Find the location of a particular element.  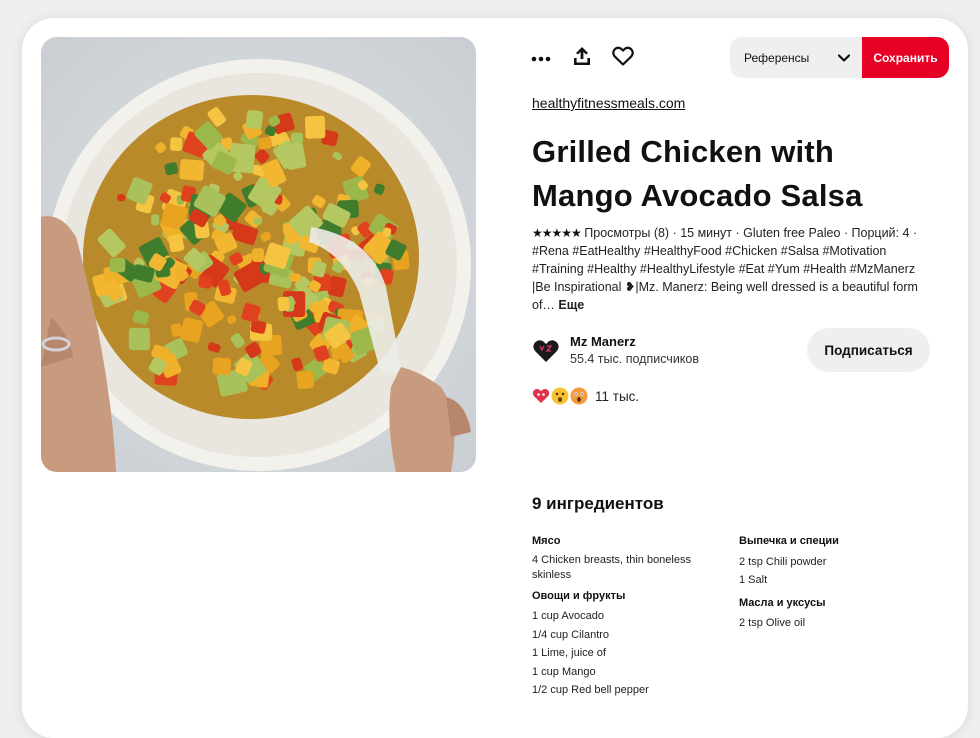

like-button is located at coordinates (623, 58).